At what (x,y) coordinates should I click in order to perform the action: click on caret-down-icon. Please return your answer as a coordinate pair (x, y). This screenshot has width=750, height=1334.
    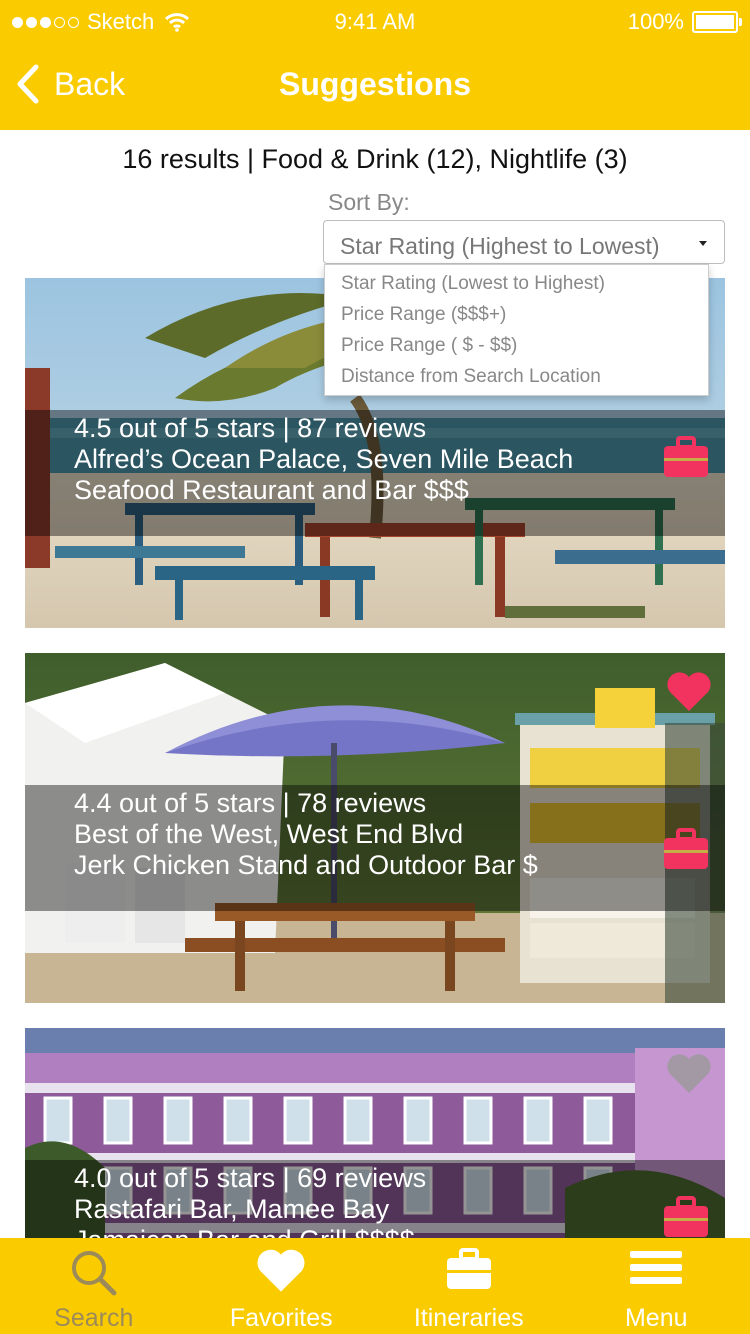
    Looking at the image, I should click on (703, 243).